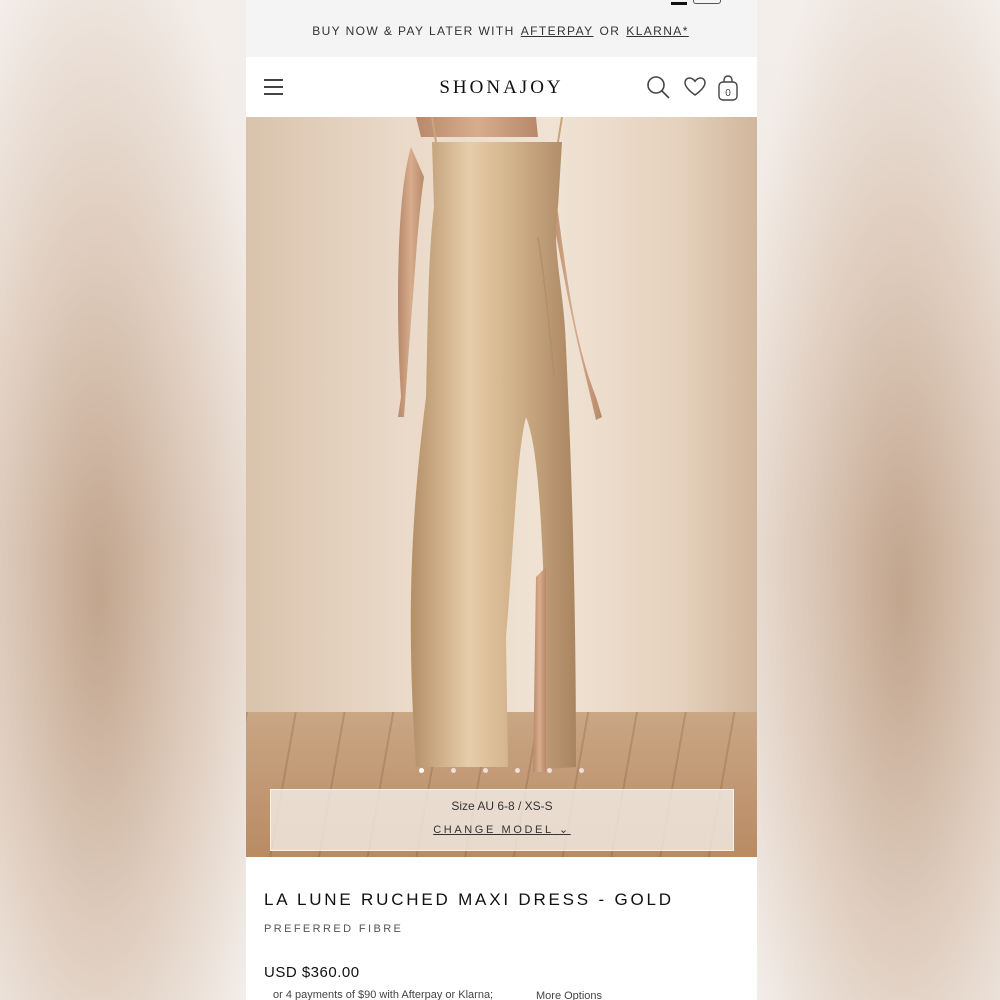 The image size is (1000, 1000). I want to click on product-price: USD $360.00, so click(312, 972).